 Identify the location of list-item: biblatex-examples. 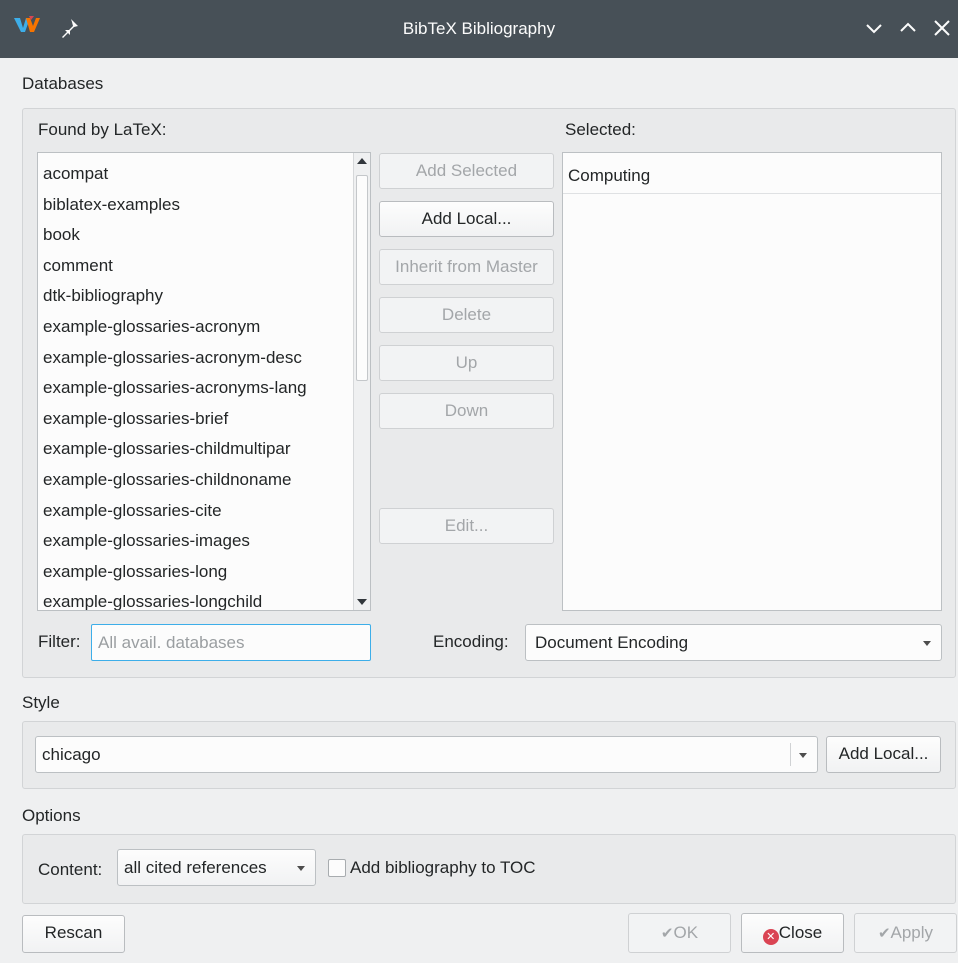
(111, 204).